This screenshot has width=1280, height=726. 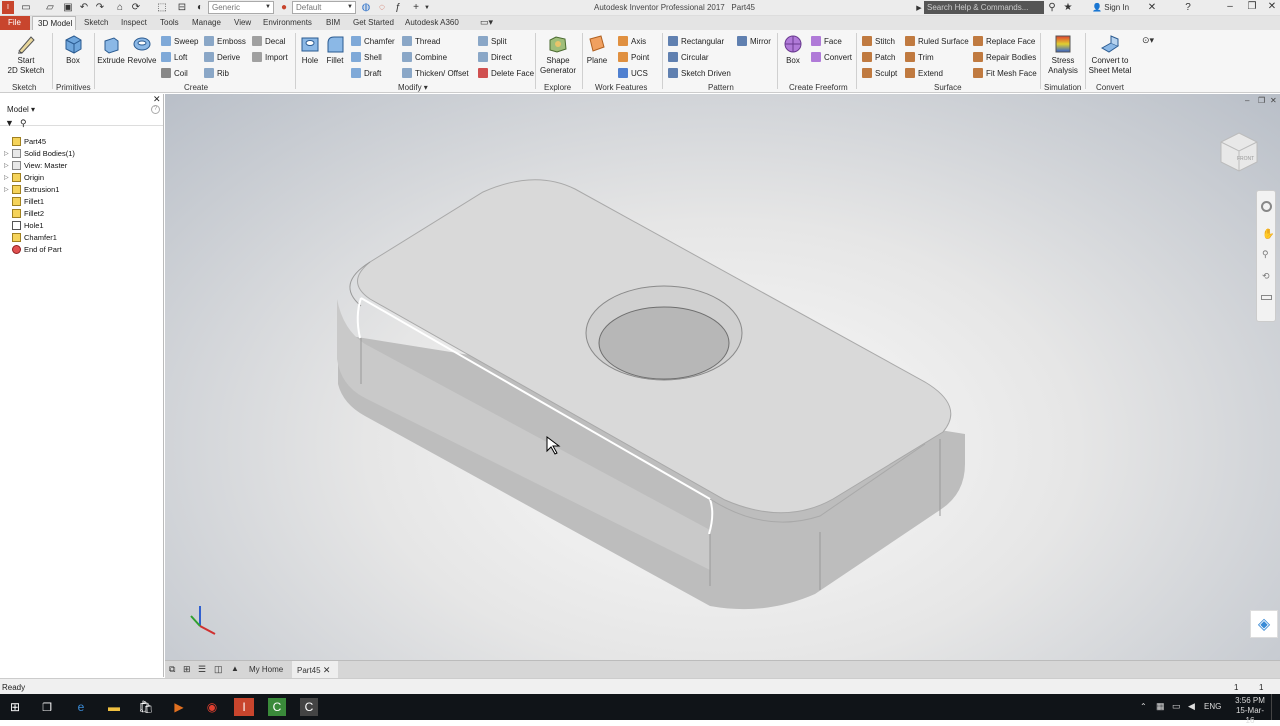 I want to click on tab-file: File, so click(x=15, y=23).